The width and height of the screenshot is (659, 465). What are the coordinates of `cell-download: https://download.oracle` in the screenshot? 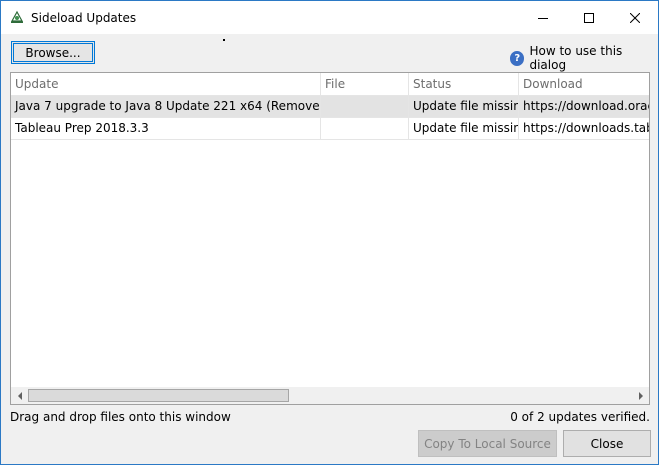 It's located at (586, 106).